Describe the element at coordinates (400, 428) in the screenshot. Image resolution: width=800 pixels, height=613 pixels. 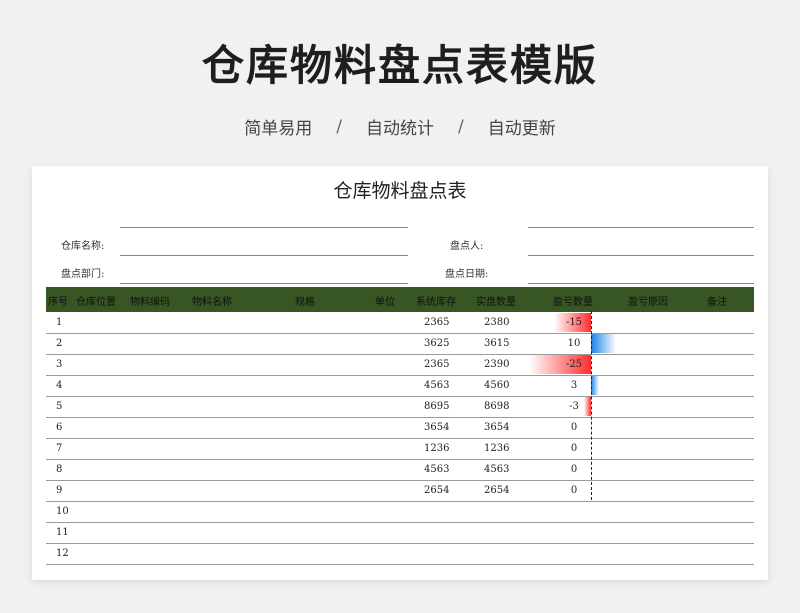
I see `table-row: 6 3654 3654 0` at that location.